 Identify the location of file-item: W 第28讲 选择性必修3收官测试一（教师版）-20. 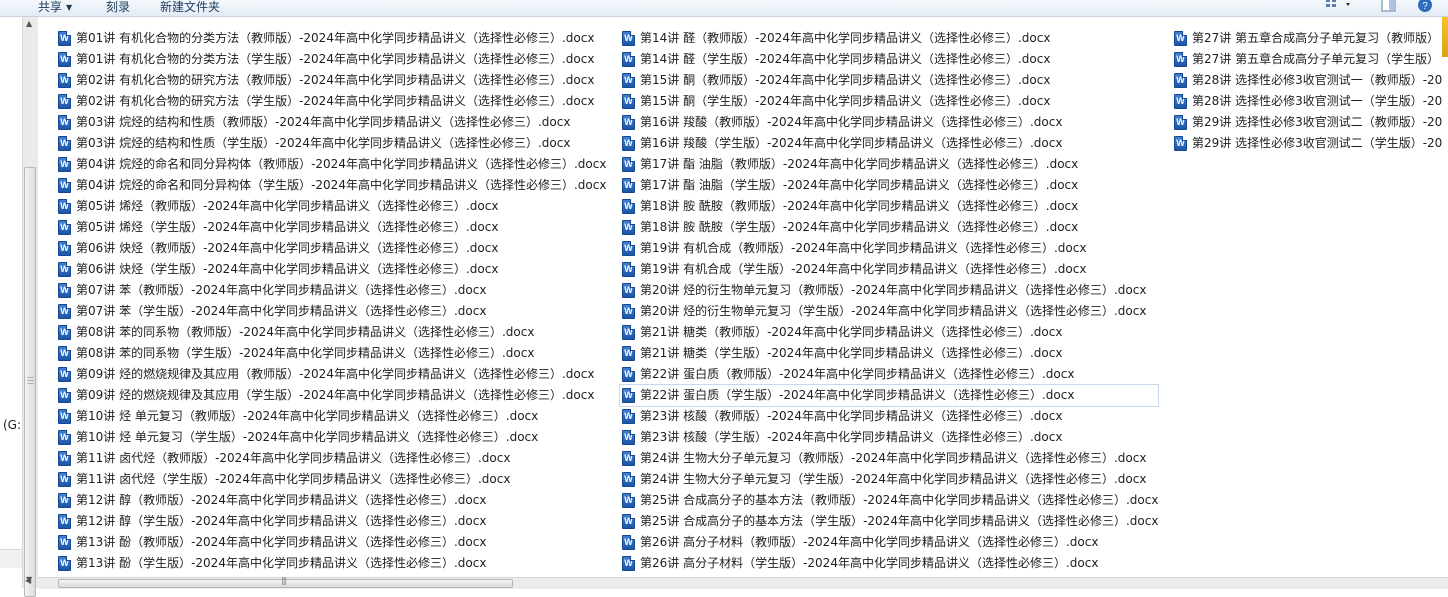
(1307, 80).